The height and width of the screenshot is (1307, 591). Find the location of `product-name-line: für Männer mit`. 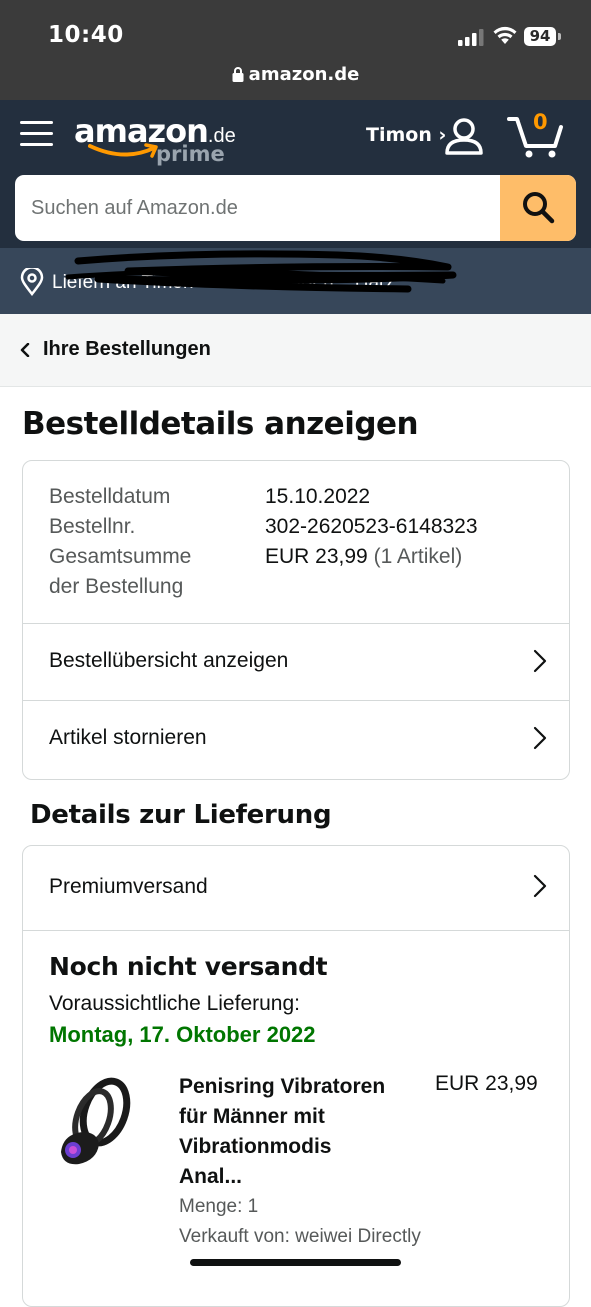

product-name-line: für Männer mit is located at coordinates (252, 1116).